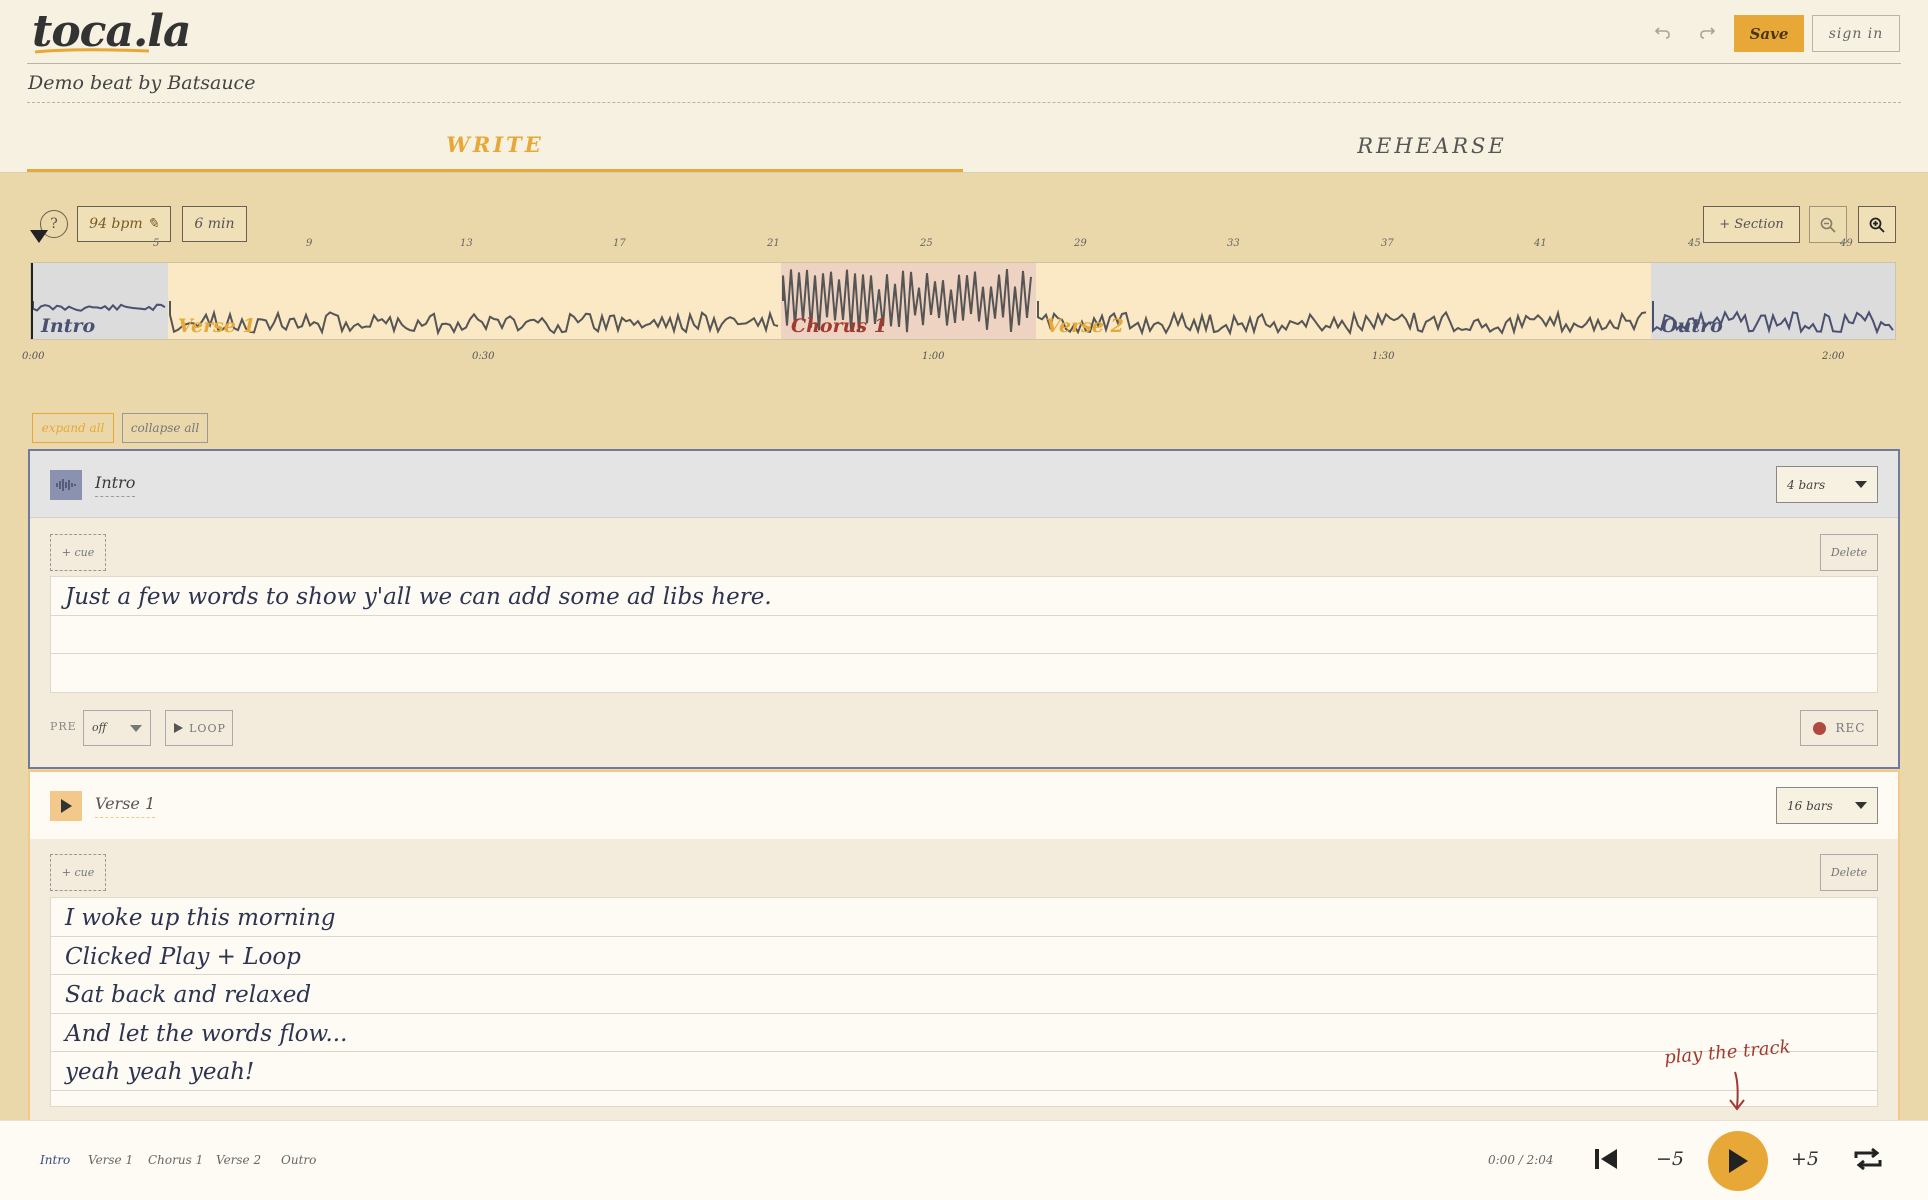  Describe the element at coordinates (1769, 33) in the screenshot. I see `save-button: Save` at that location.